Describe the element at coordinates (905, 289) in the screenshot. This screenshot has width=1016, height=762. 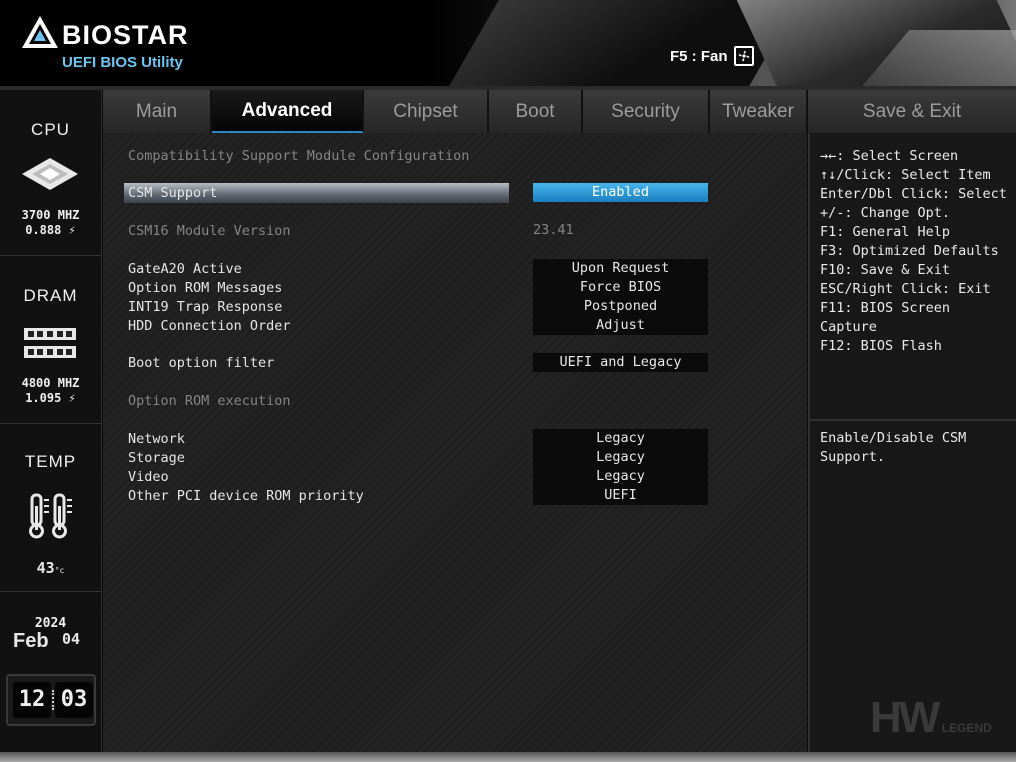
I see `help-line: ESC/Right Click: Exit` at that location.